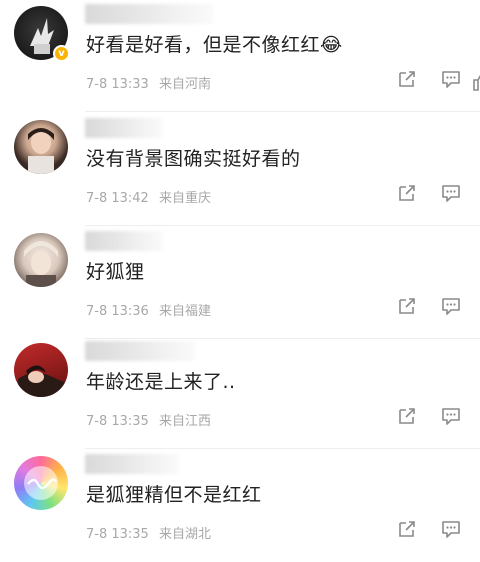 Image resolution: width=480 pixels, height=562 pixels. What do you see at coordinates (476, 81) in the screenshot?
I see `like-icon` at bounding box center [476, 81].